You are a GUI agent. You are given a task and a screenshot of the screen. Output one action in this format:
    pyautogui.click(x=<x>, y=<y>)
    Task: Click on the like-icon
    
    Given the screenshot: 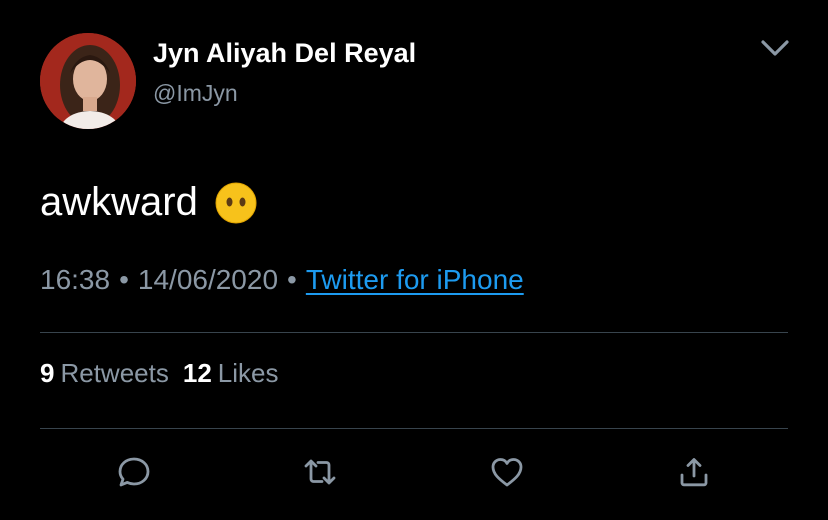 What is the action you would take?
    pyautogui.click(x=507, y=472)
    